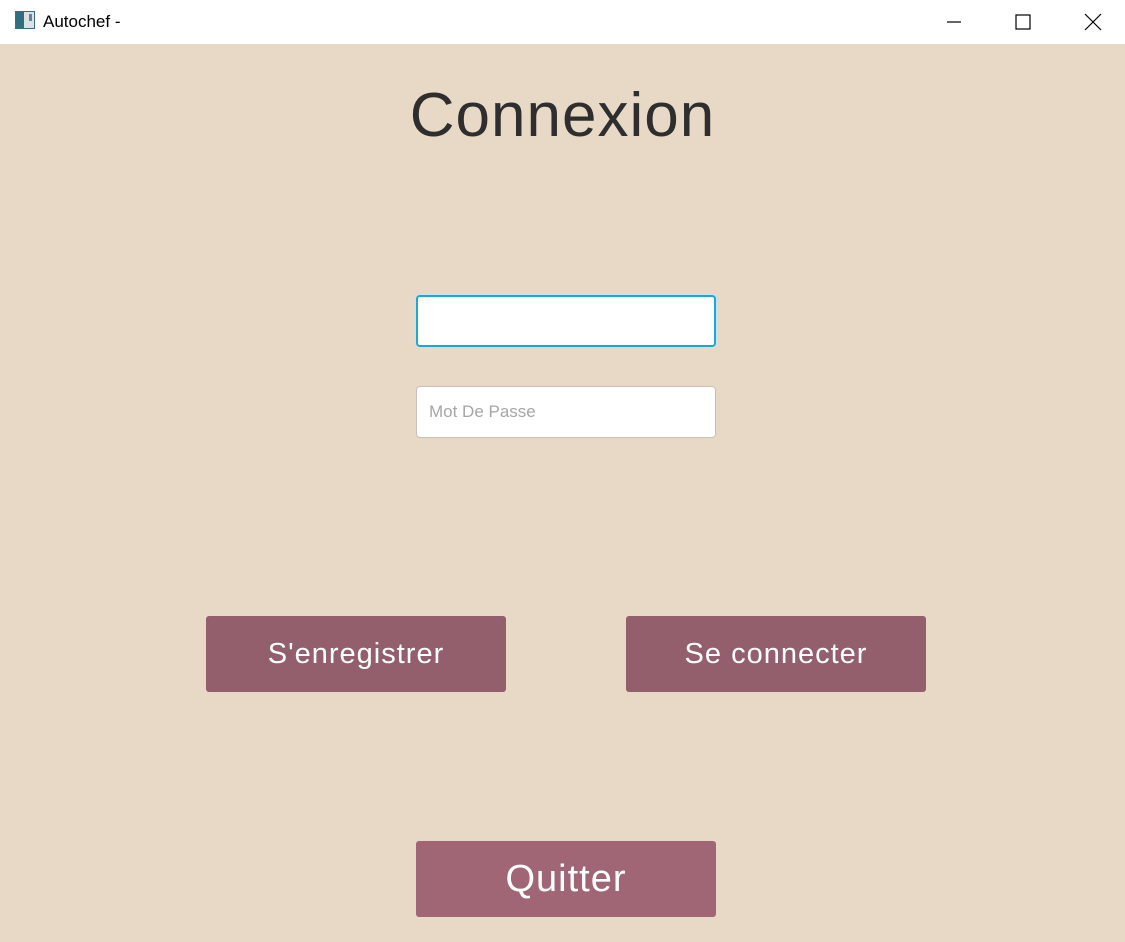  Describe the element at coordinates (566, 412) in the screenshot. I see `password-field` at that location.